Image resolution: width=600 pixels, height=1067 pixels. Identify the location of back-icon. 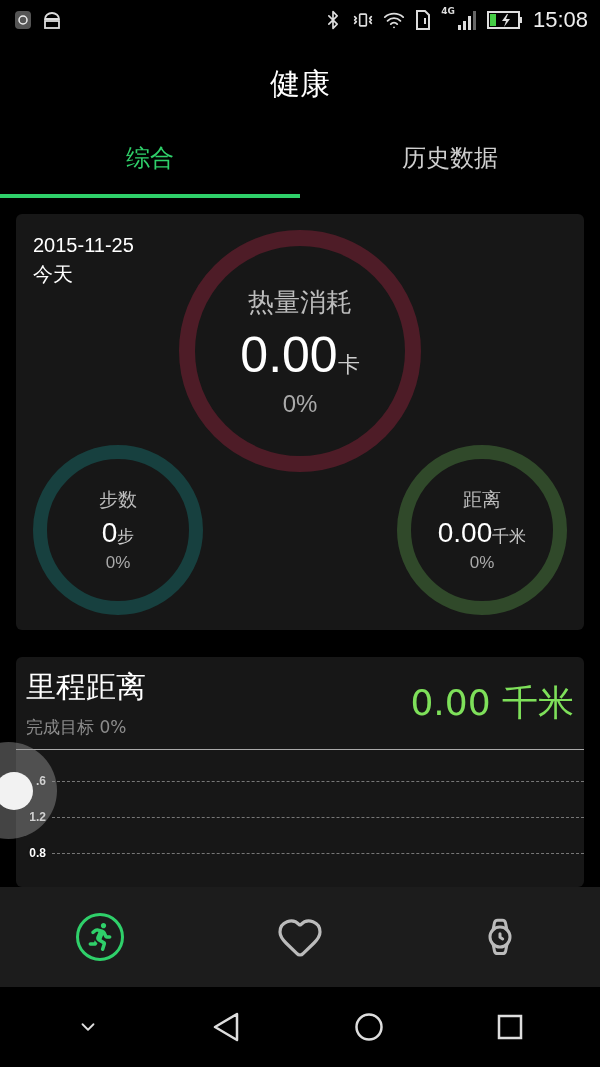
(226, 1027).